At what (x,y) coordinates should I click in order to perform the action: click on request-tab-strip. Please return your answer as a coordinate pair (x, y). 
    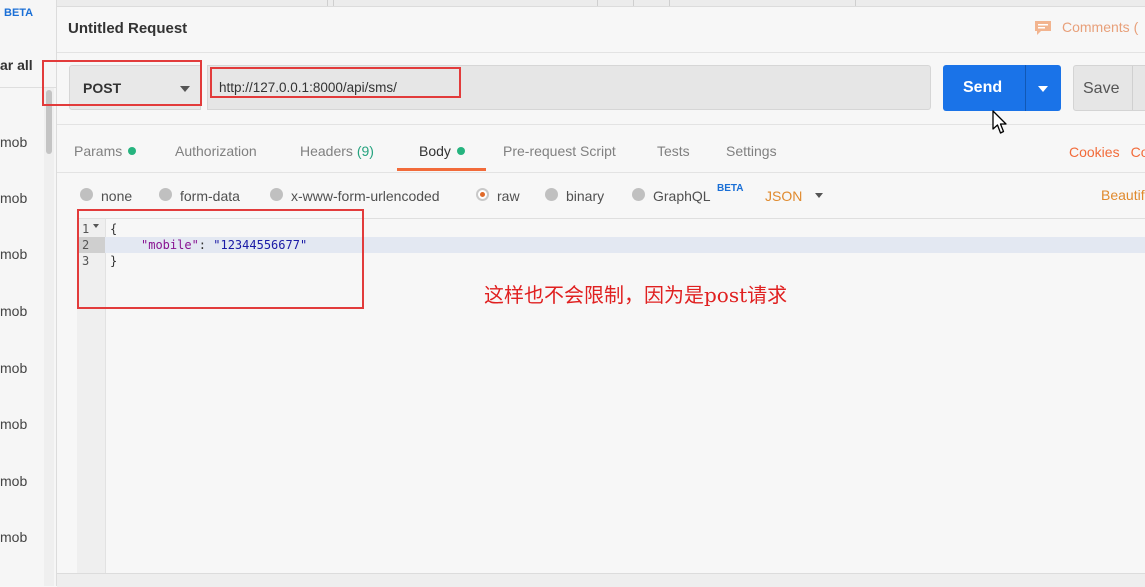
    Looking at the image, I should click on (601, 3).